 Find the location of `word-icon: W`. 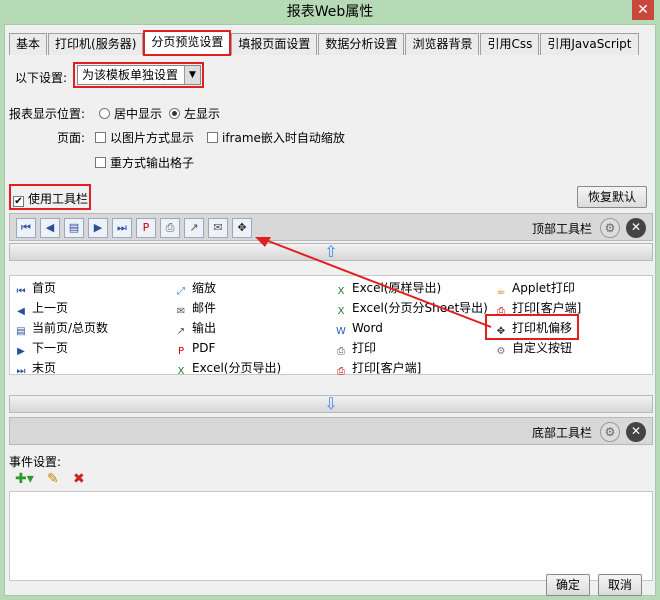

word-icon: W is located at coordinates (341, 331).